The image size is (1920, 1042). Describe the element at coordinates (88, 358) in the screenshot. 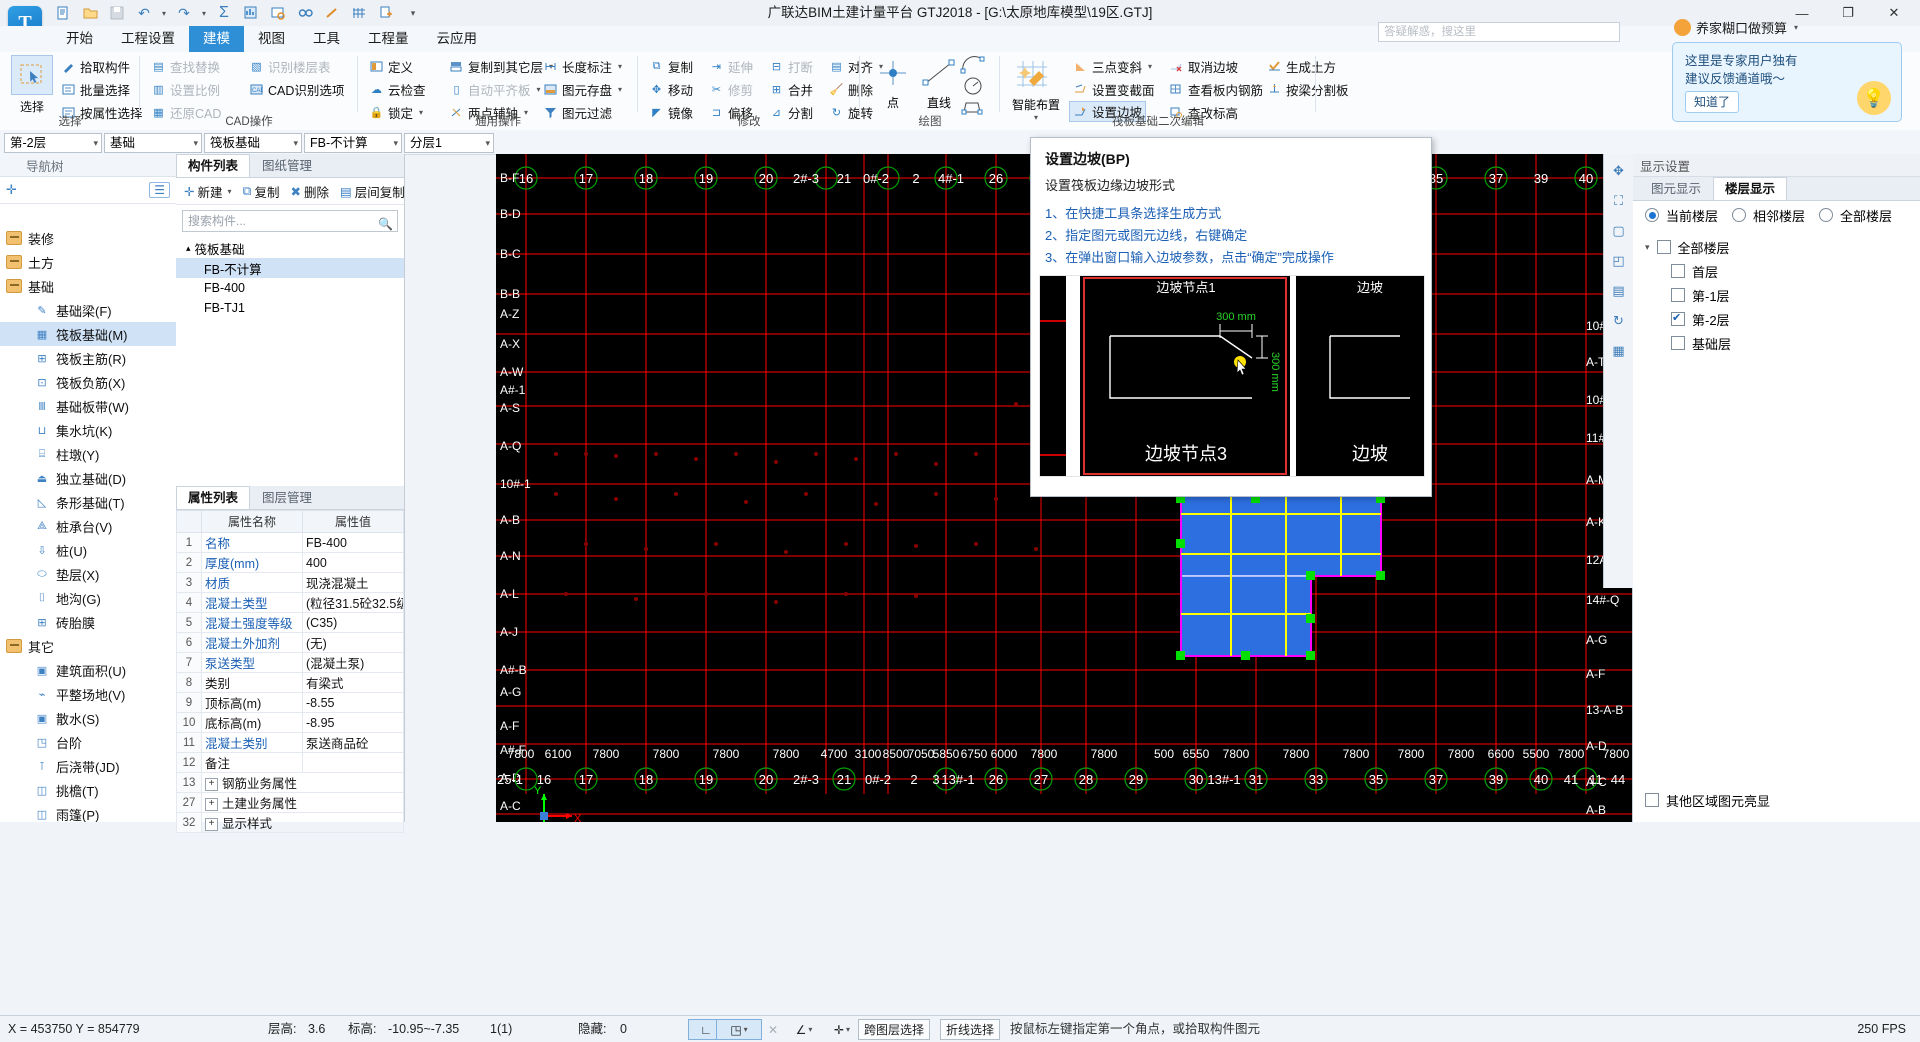

I see `tree-node-raft-main-rebar: ⊞ 筏板主筋(R)` at that location.